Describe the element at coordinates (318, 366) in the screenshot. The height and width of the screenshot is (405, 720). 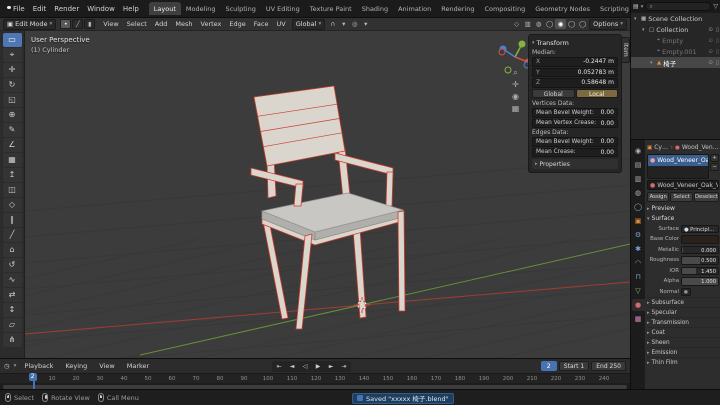
I see `play-button: ▶` at that location.